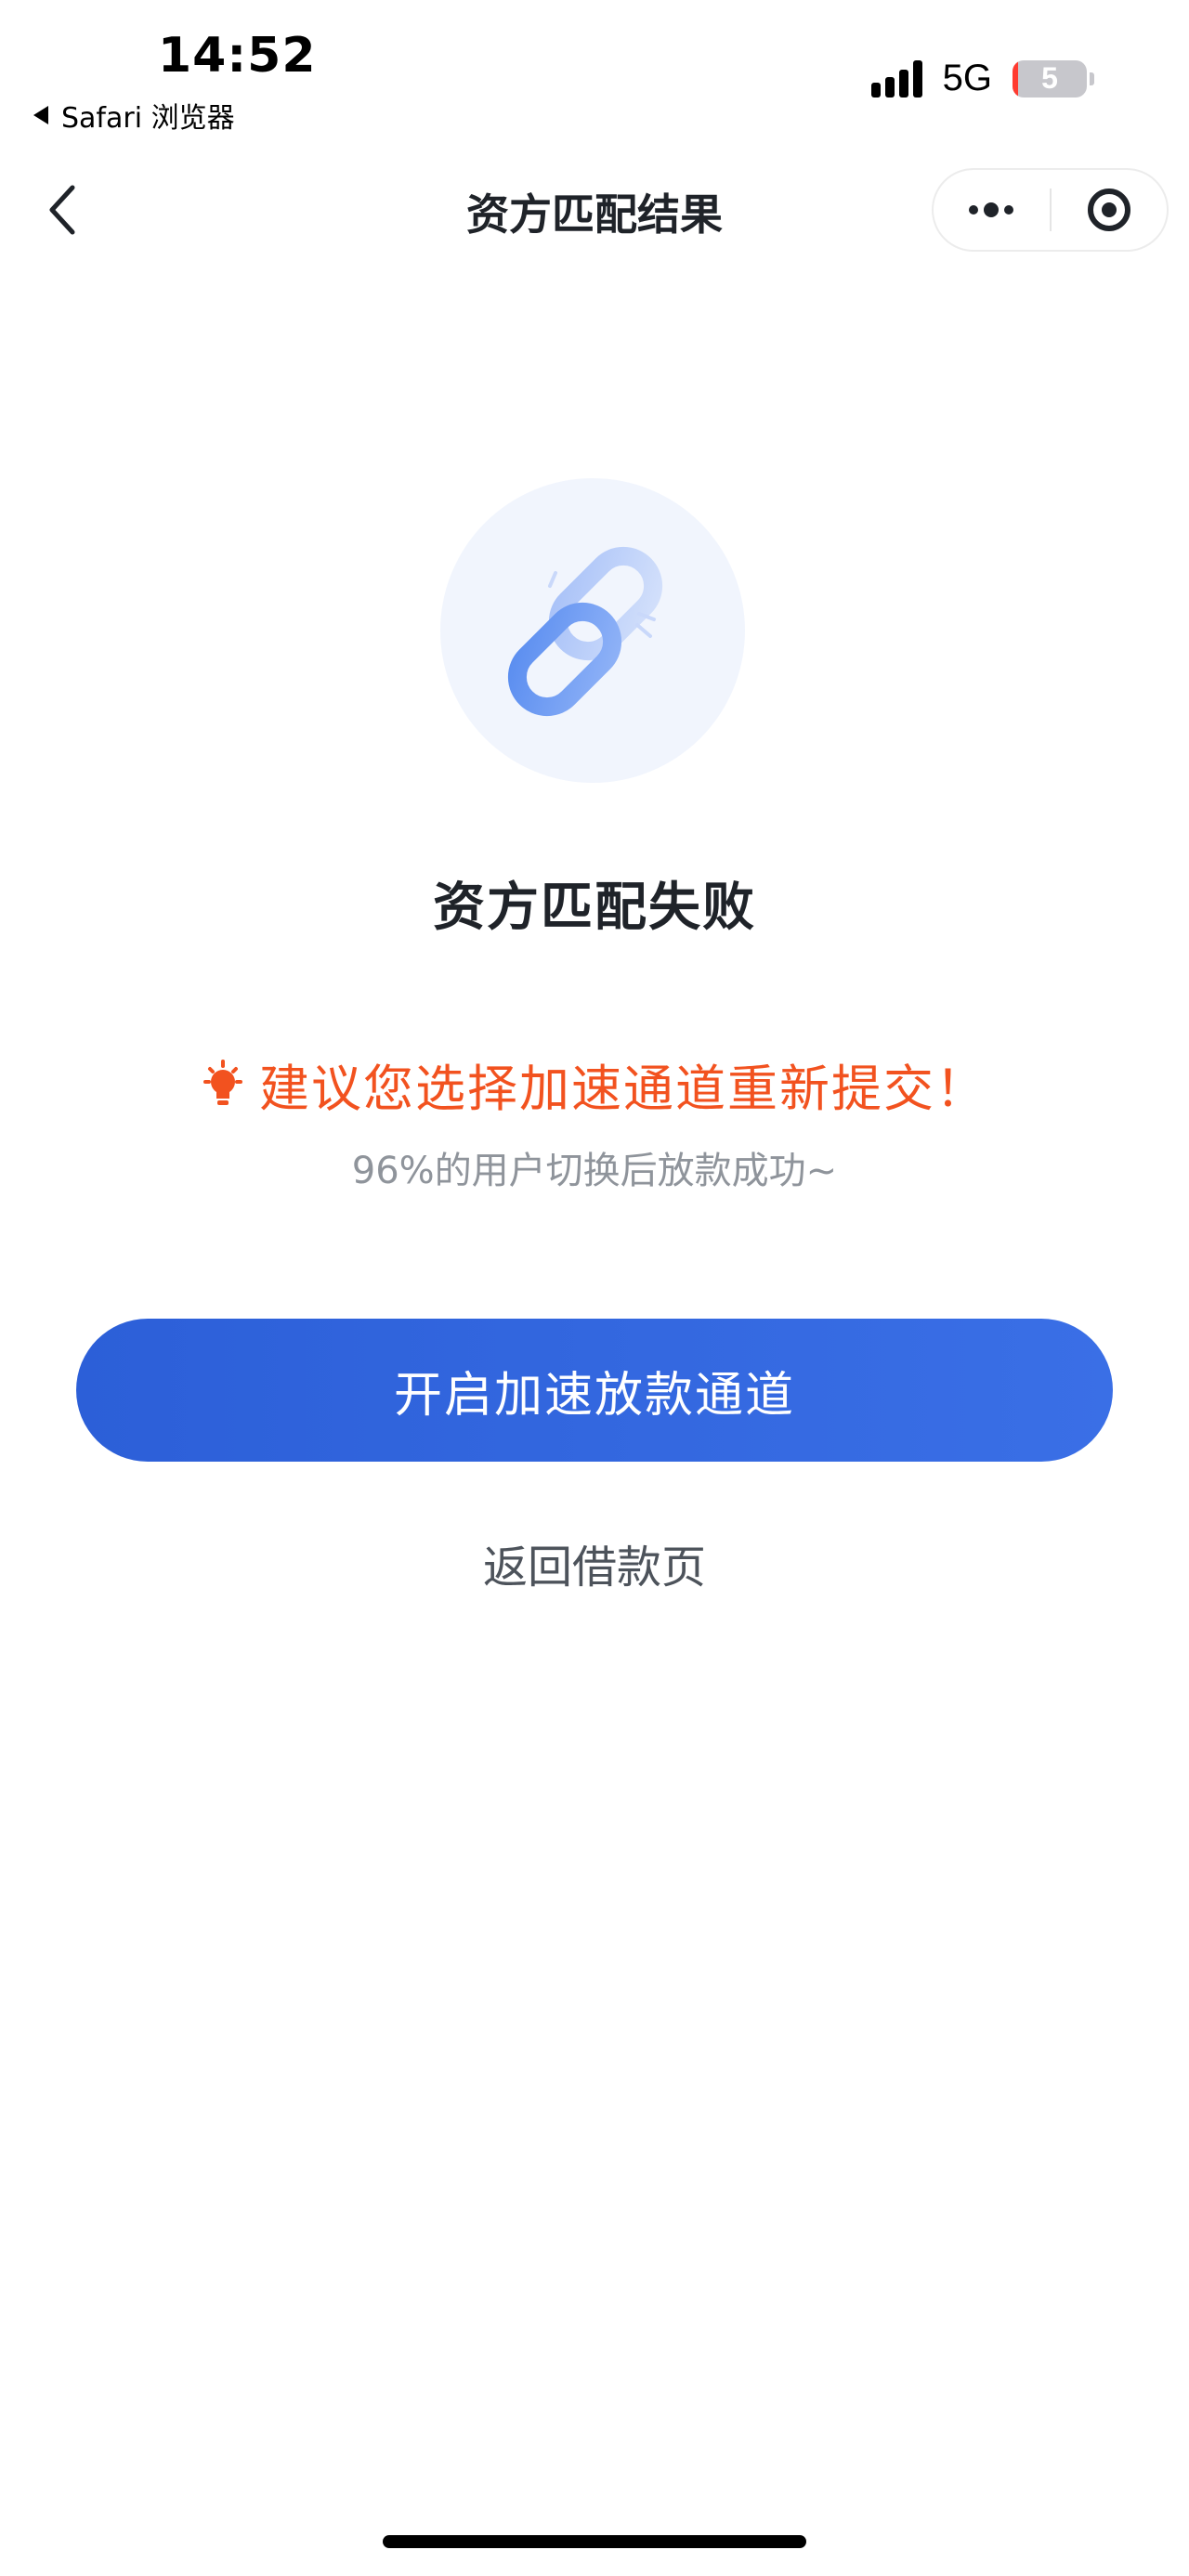  What do you see at coordinates (222, 1082) in the screenshot?
I see `lightbulb-icon` at bounding box center [222, 1082].